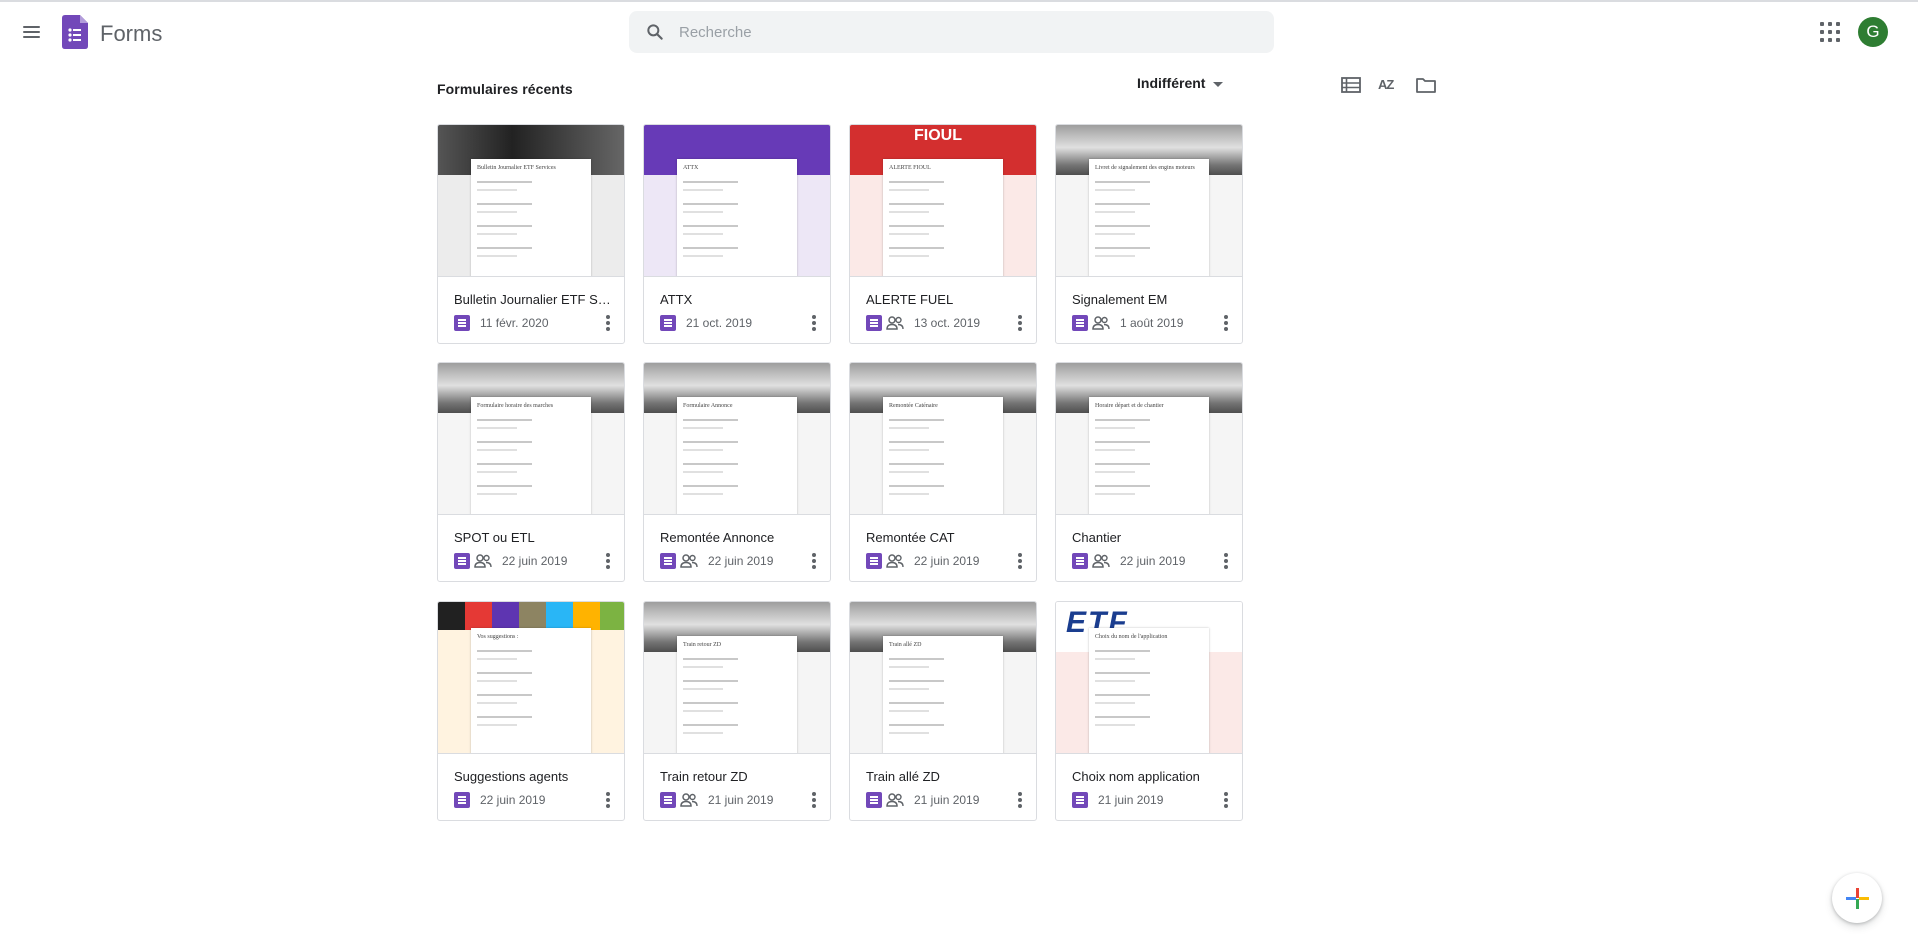 The image size is (1918, 942). Describe the element at coordinates (531, 439) in the screenshot. I see `form-thumbnail: Formulaire horaire des marches` at that location.